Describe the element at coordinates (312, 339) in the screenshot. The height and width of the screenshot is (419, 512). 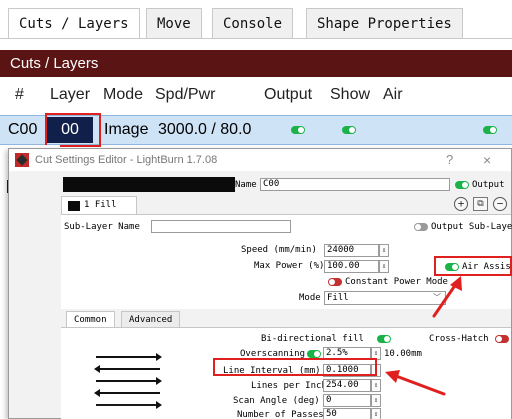
I see `bidirectional-fill-label: Bi-directional fill` at that location.